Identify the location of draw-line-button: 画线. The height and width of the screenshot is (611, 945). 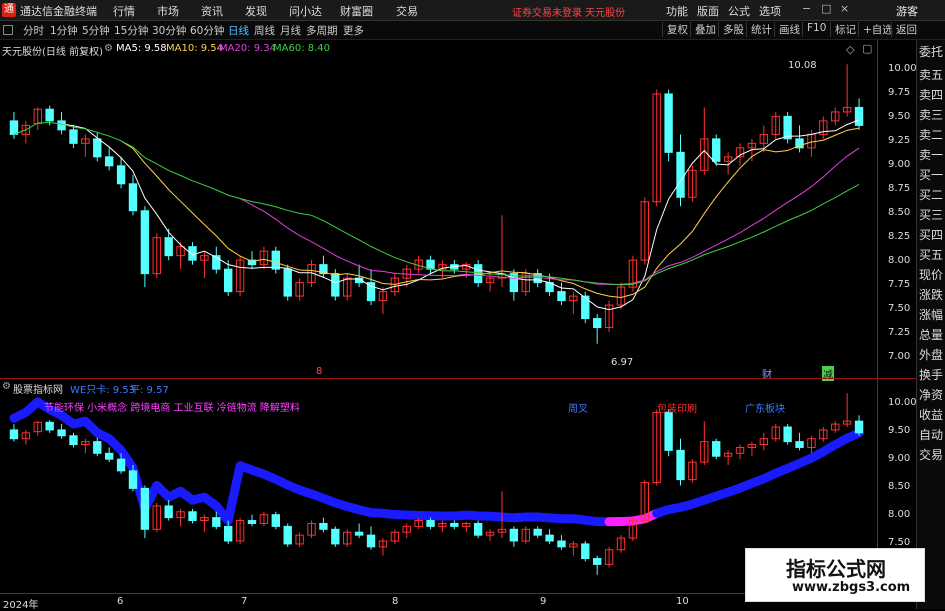
(789, 29).